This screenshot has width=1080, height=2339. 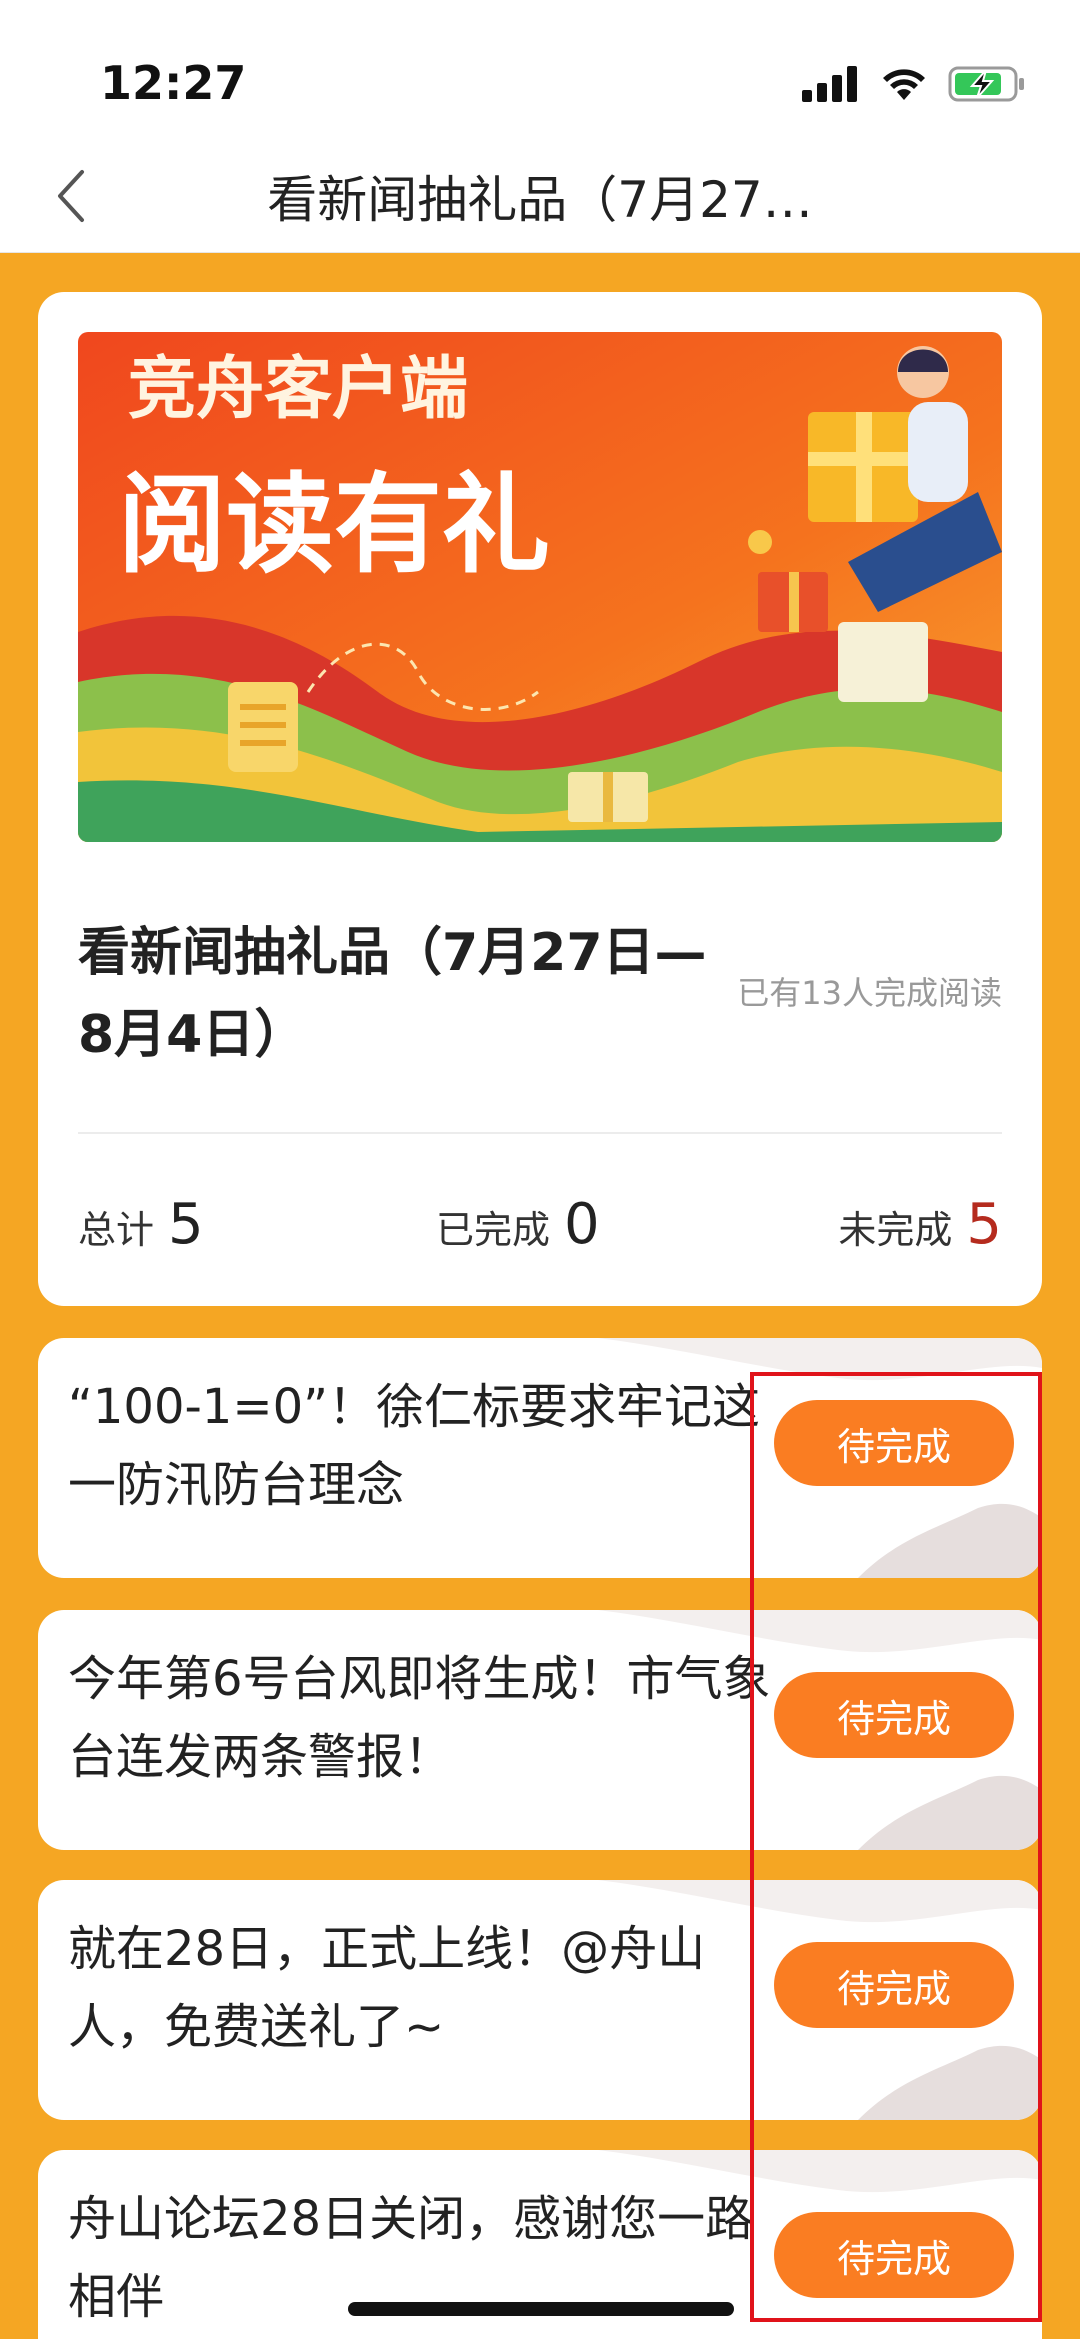 What do you see at coordinates (896, 1847) in the screenshot?
I see `highlight-box` at bounding box center [896, 1847].